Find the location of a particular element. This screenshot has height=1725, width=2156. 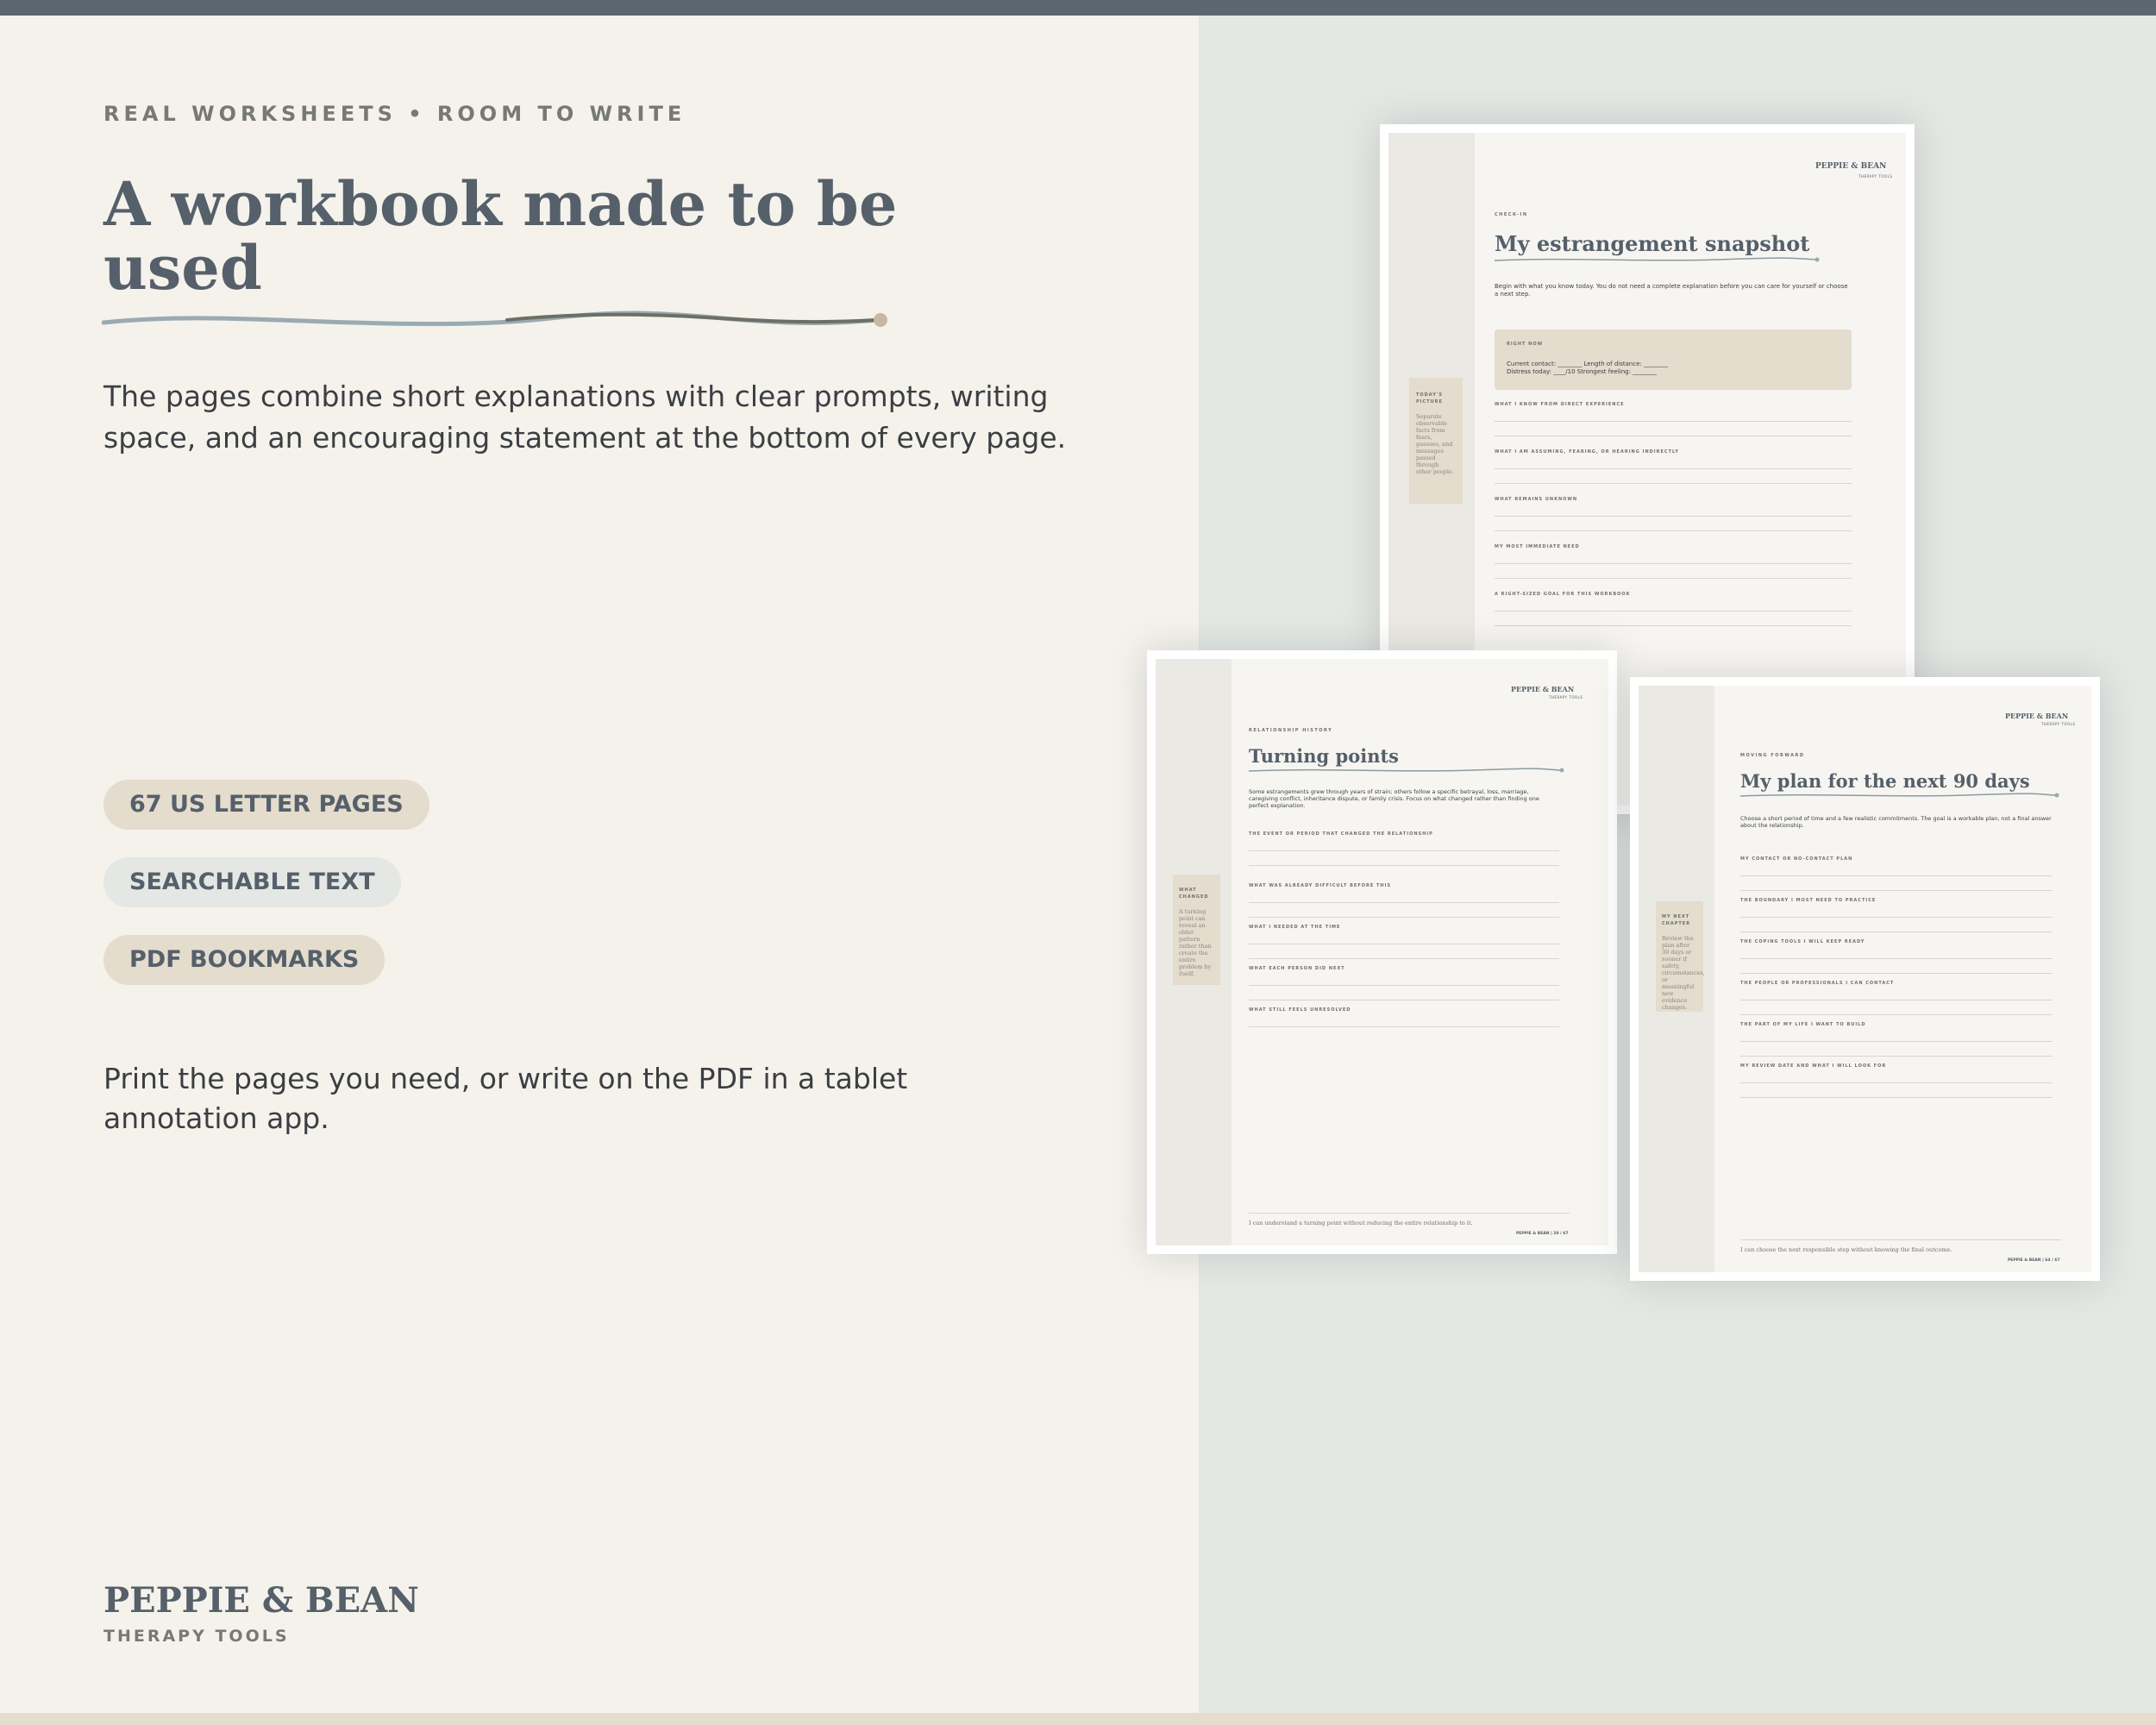

headline-line-2: used is located at coordinates (182, 268).